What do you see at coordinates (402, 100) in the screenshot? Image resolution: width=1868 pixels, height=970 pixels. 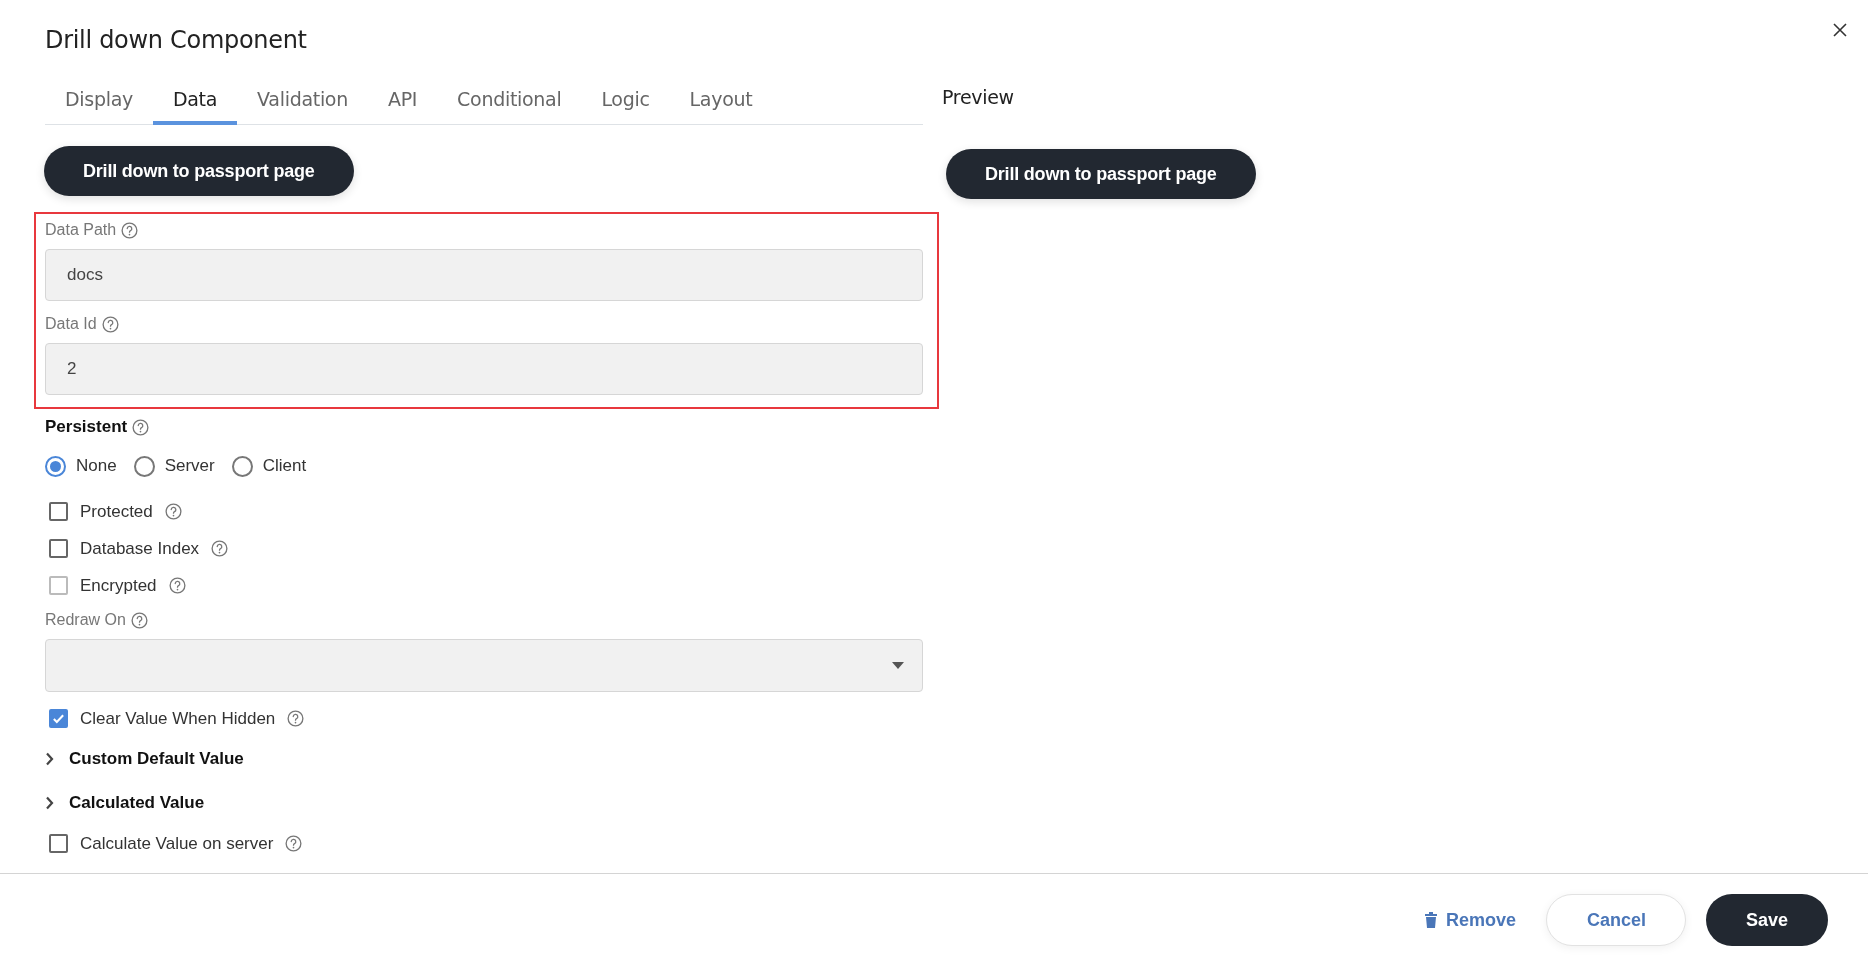 I see `tab: API` at bounding box center [402, 100].